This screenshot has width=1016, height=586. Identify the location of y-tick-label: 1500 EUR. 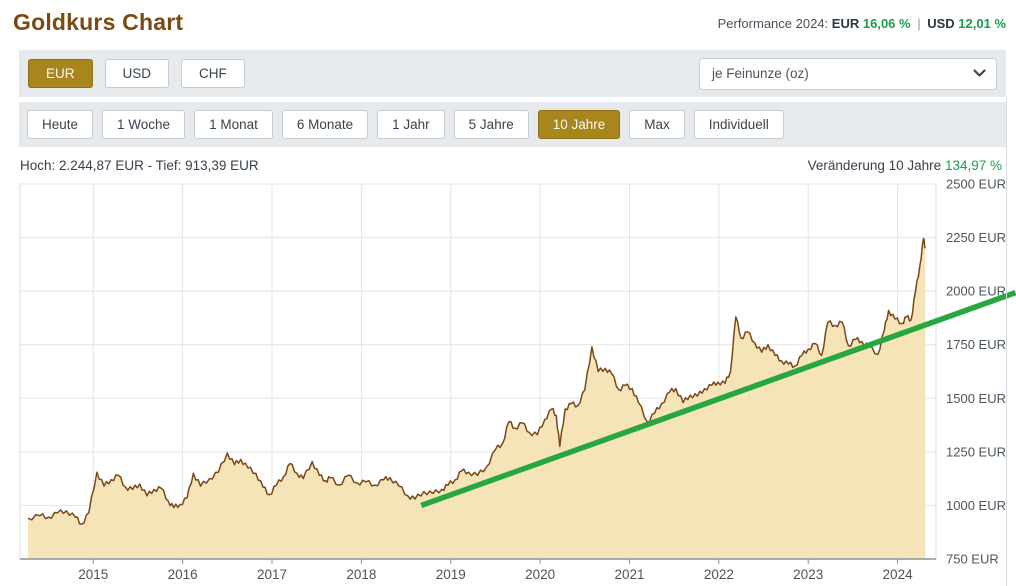
(976, 398).